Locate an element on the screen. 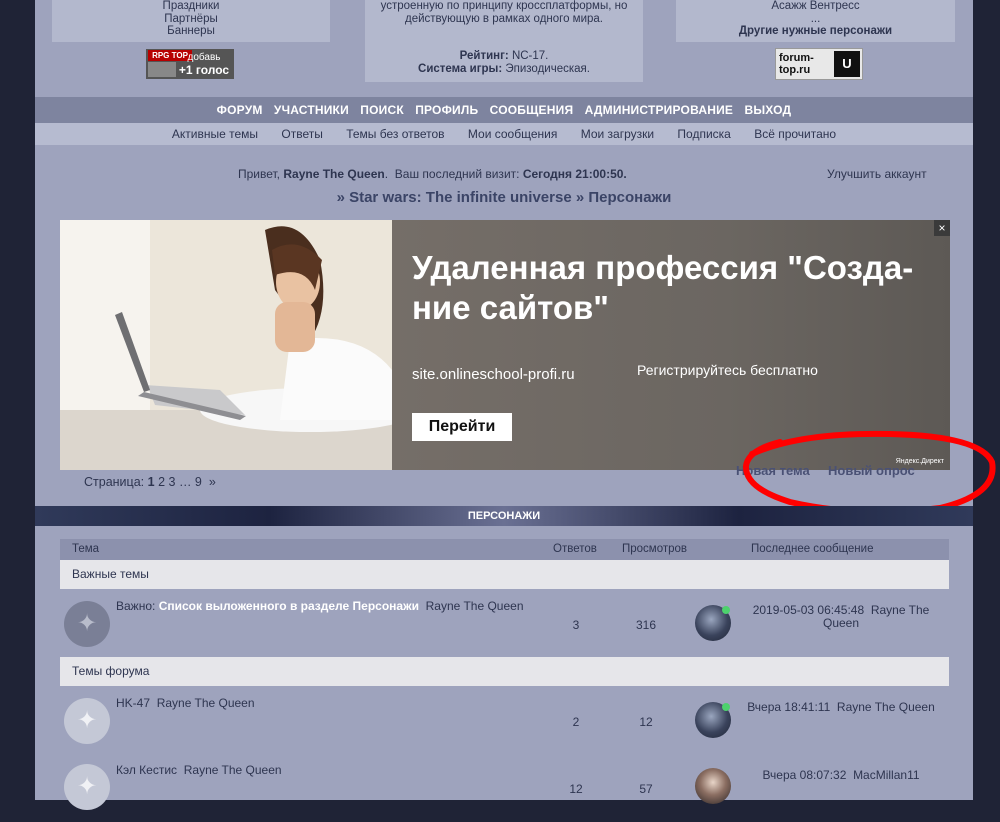 Image resolution: width=1000 pixels, height=822 pixels. nav-forum: ФОРУМ is located at coordinates (240, 110).